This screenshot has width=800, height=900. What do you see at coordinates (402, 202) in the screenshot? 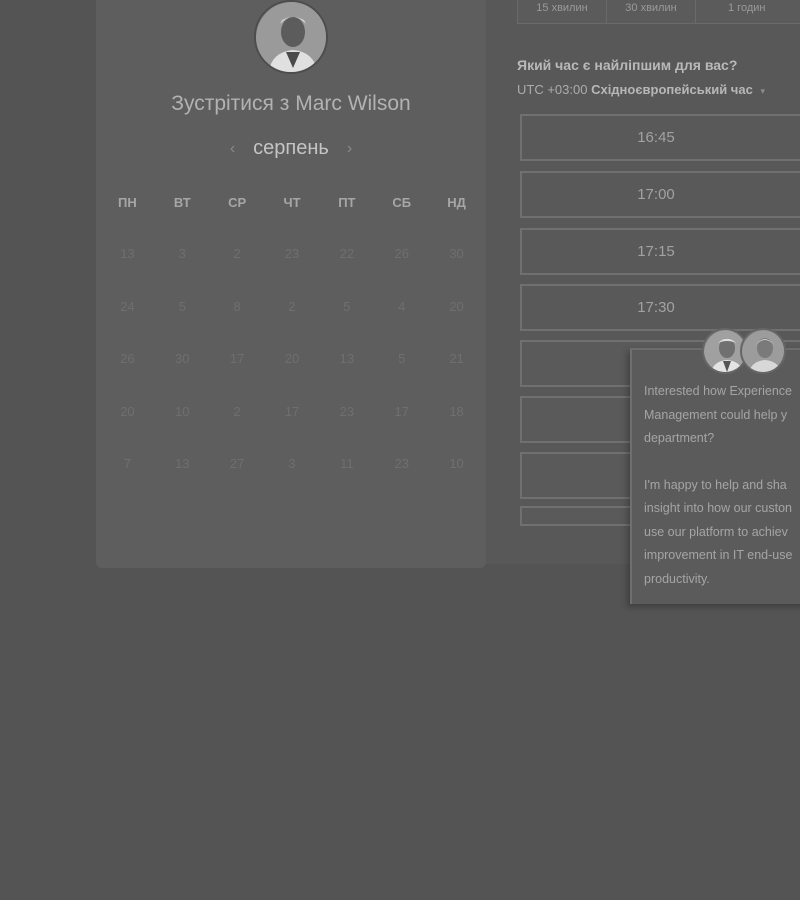
I see `weekday-label: СБ` at bounding box center [402, 202].